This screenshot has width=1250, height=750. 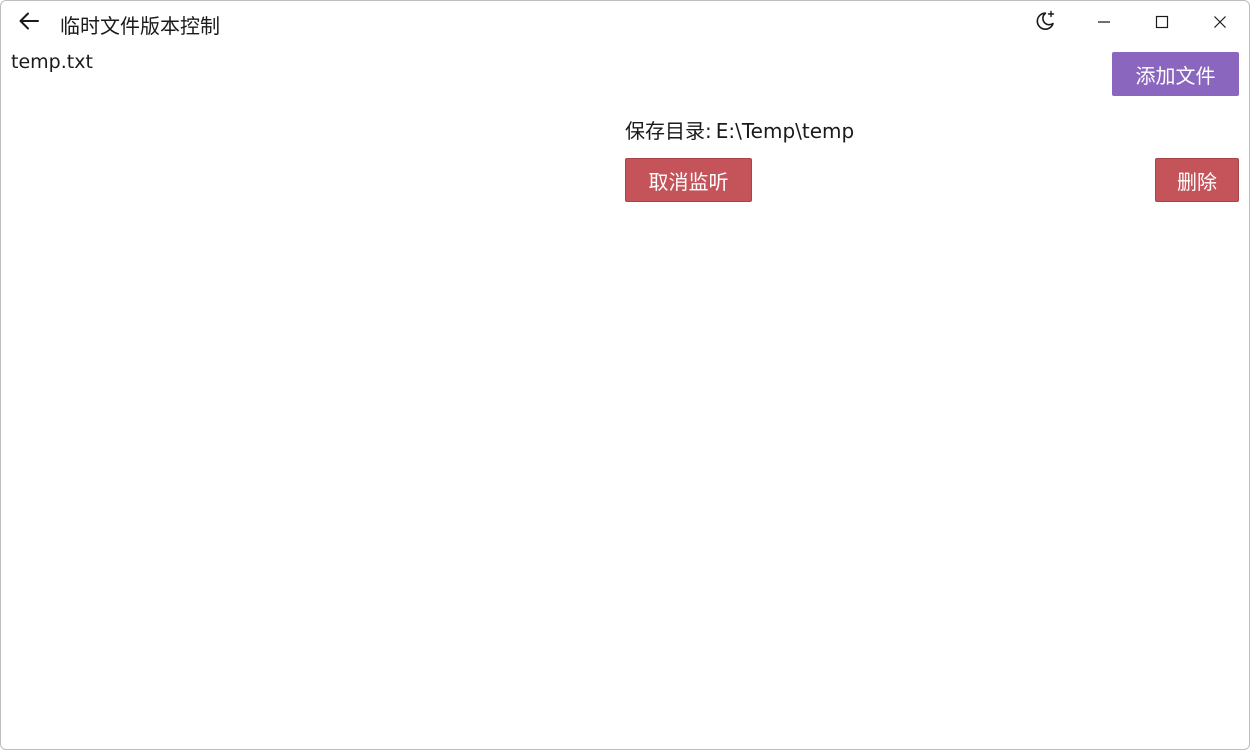 I want to click on maximize-button, so click(x=1162, y=23).